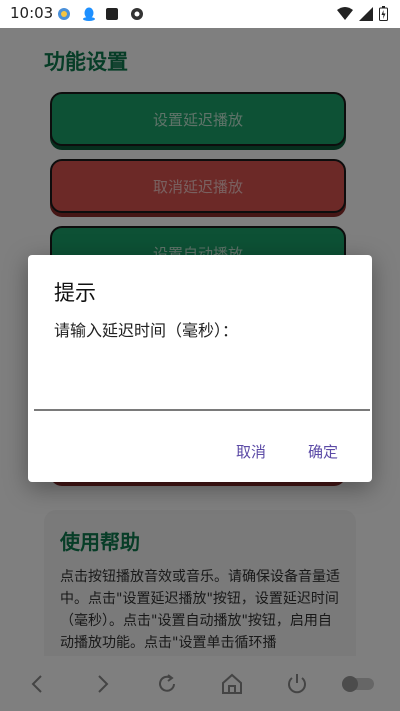  I want to click on wifi-icon, so click(345, 13).